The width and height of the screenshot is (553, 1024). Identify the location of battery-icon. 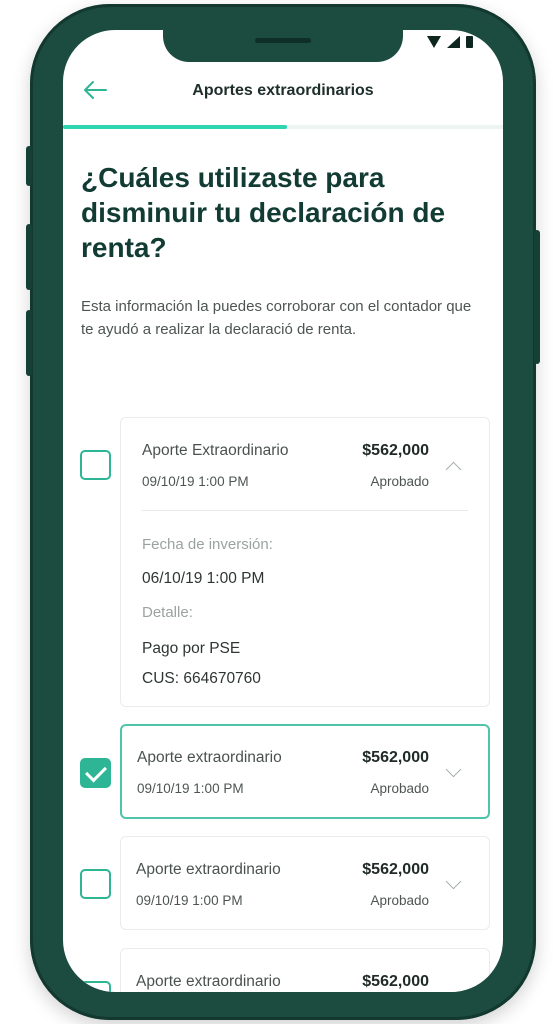
(469, 42).